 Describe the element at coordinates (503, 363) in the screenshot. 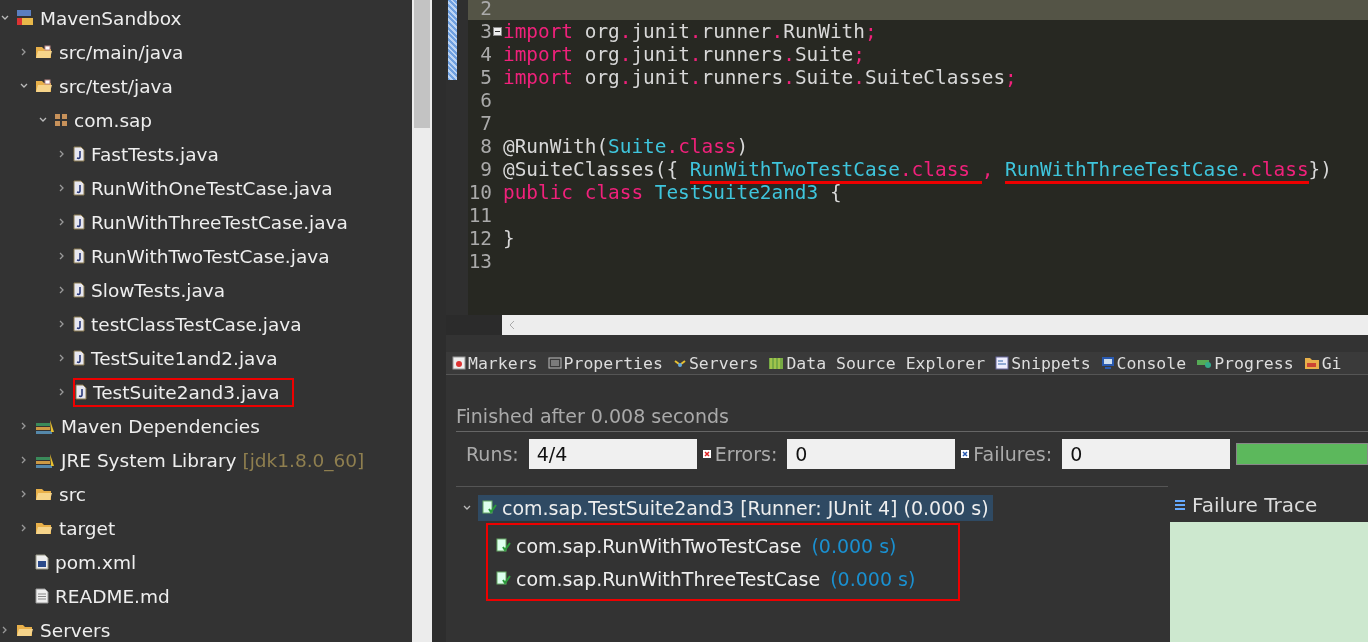

I see `view-tab: Markers` at that location.